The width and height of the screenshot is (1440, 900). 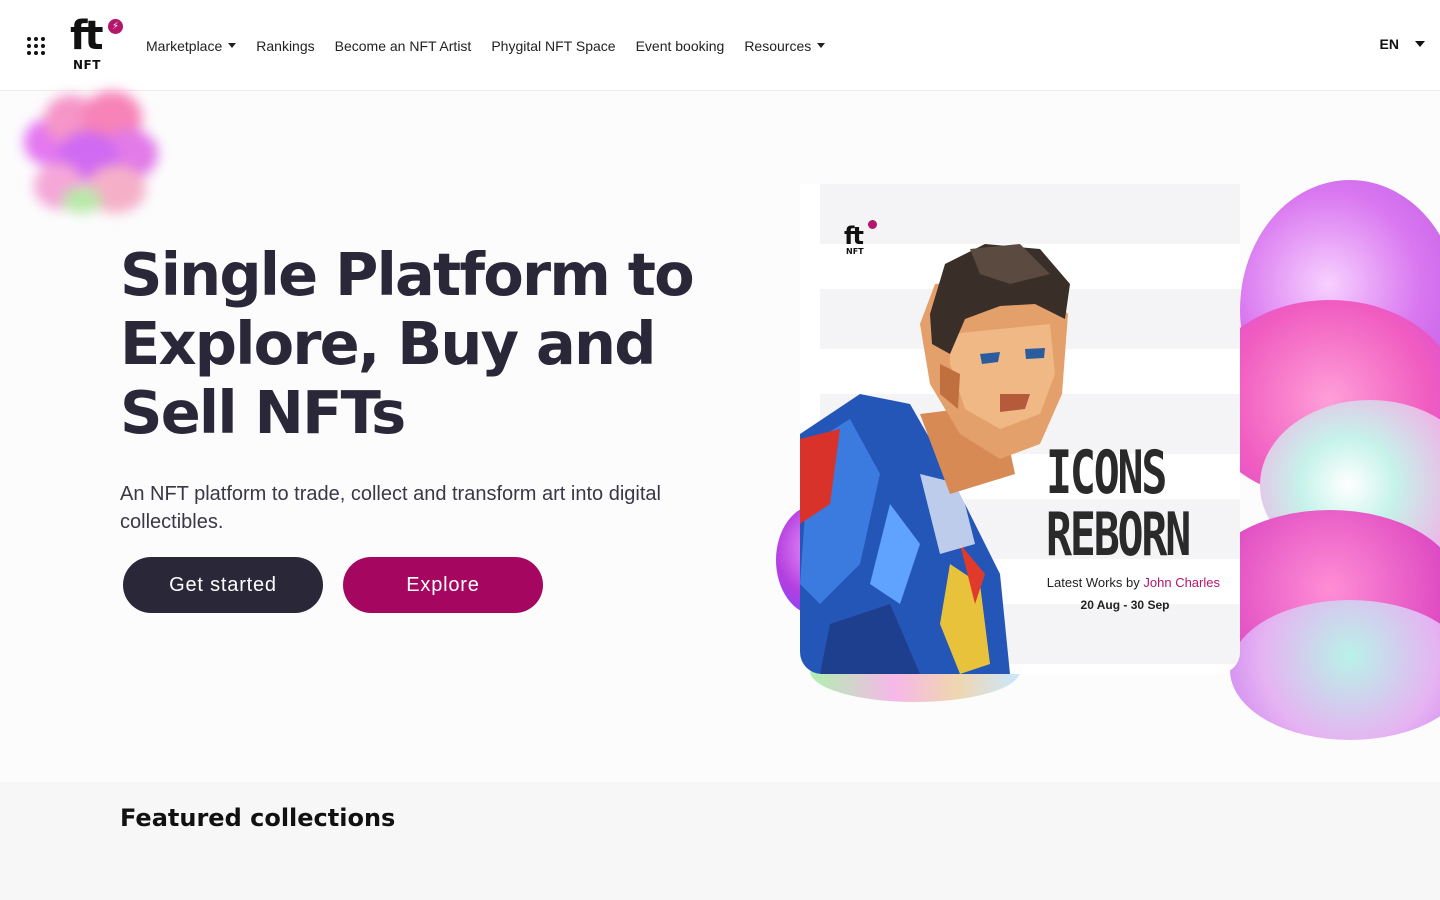 What do you see at coordinates (263, 412) in the screenshot?
I see `hero-title-line: Sell NFTs` at bounding box center [263, 412].